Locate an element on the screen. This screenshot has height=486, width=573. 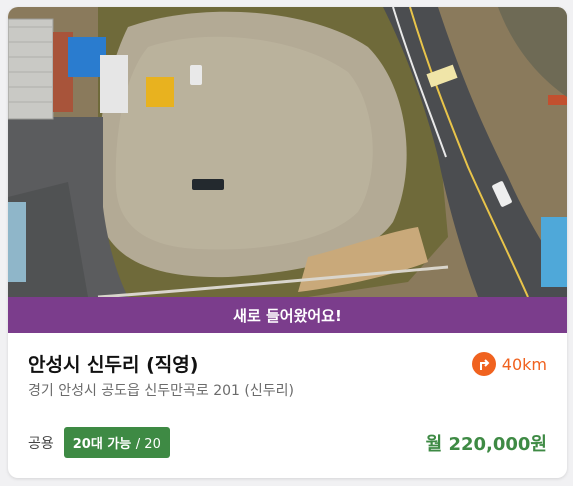
distance-value: 40km is located at coordinates (524, 364).